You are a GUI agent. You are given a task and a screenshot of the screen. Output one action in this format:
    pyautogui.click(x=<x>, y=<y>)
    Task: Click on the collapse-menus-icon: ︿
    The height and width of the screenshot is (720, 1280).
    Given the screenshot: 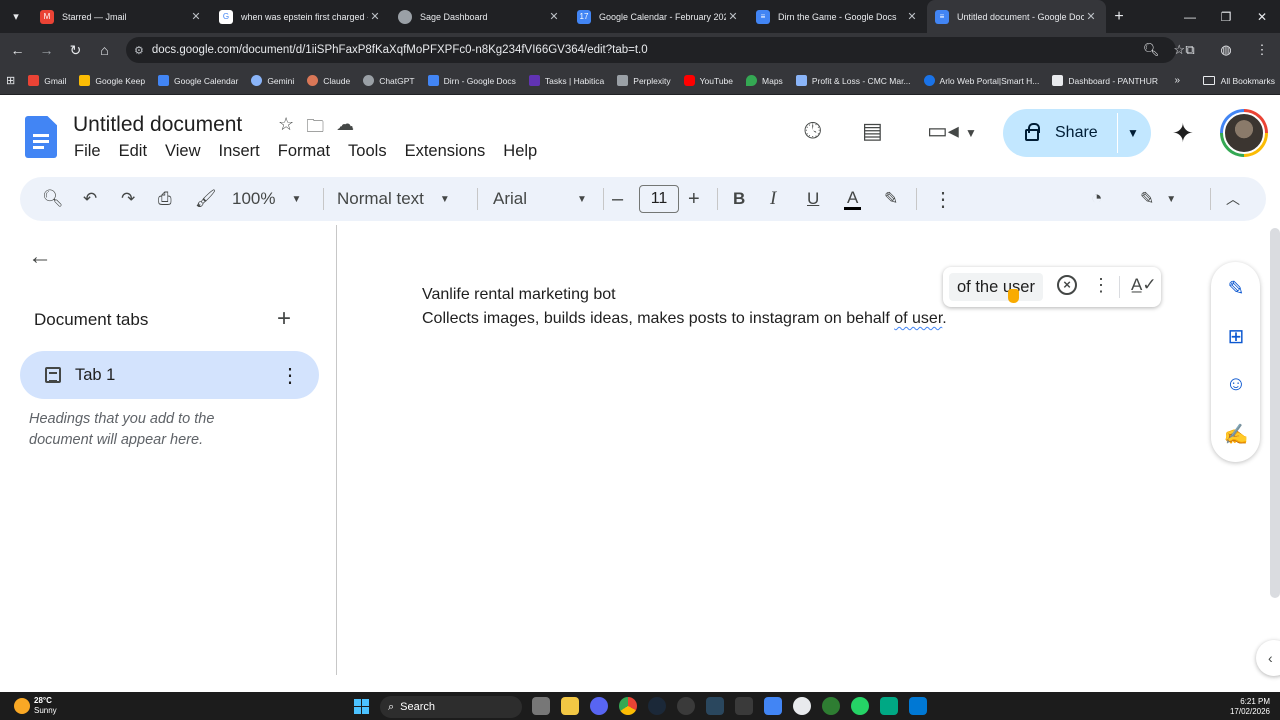 What is the action you would take?
    pyautogui.click(x=1233, y=199)
    